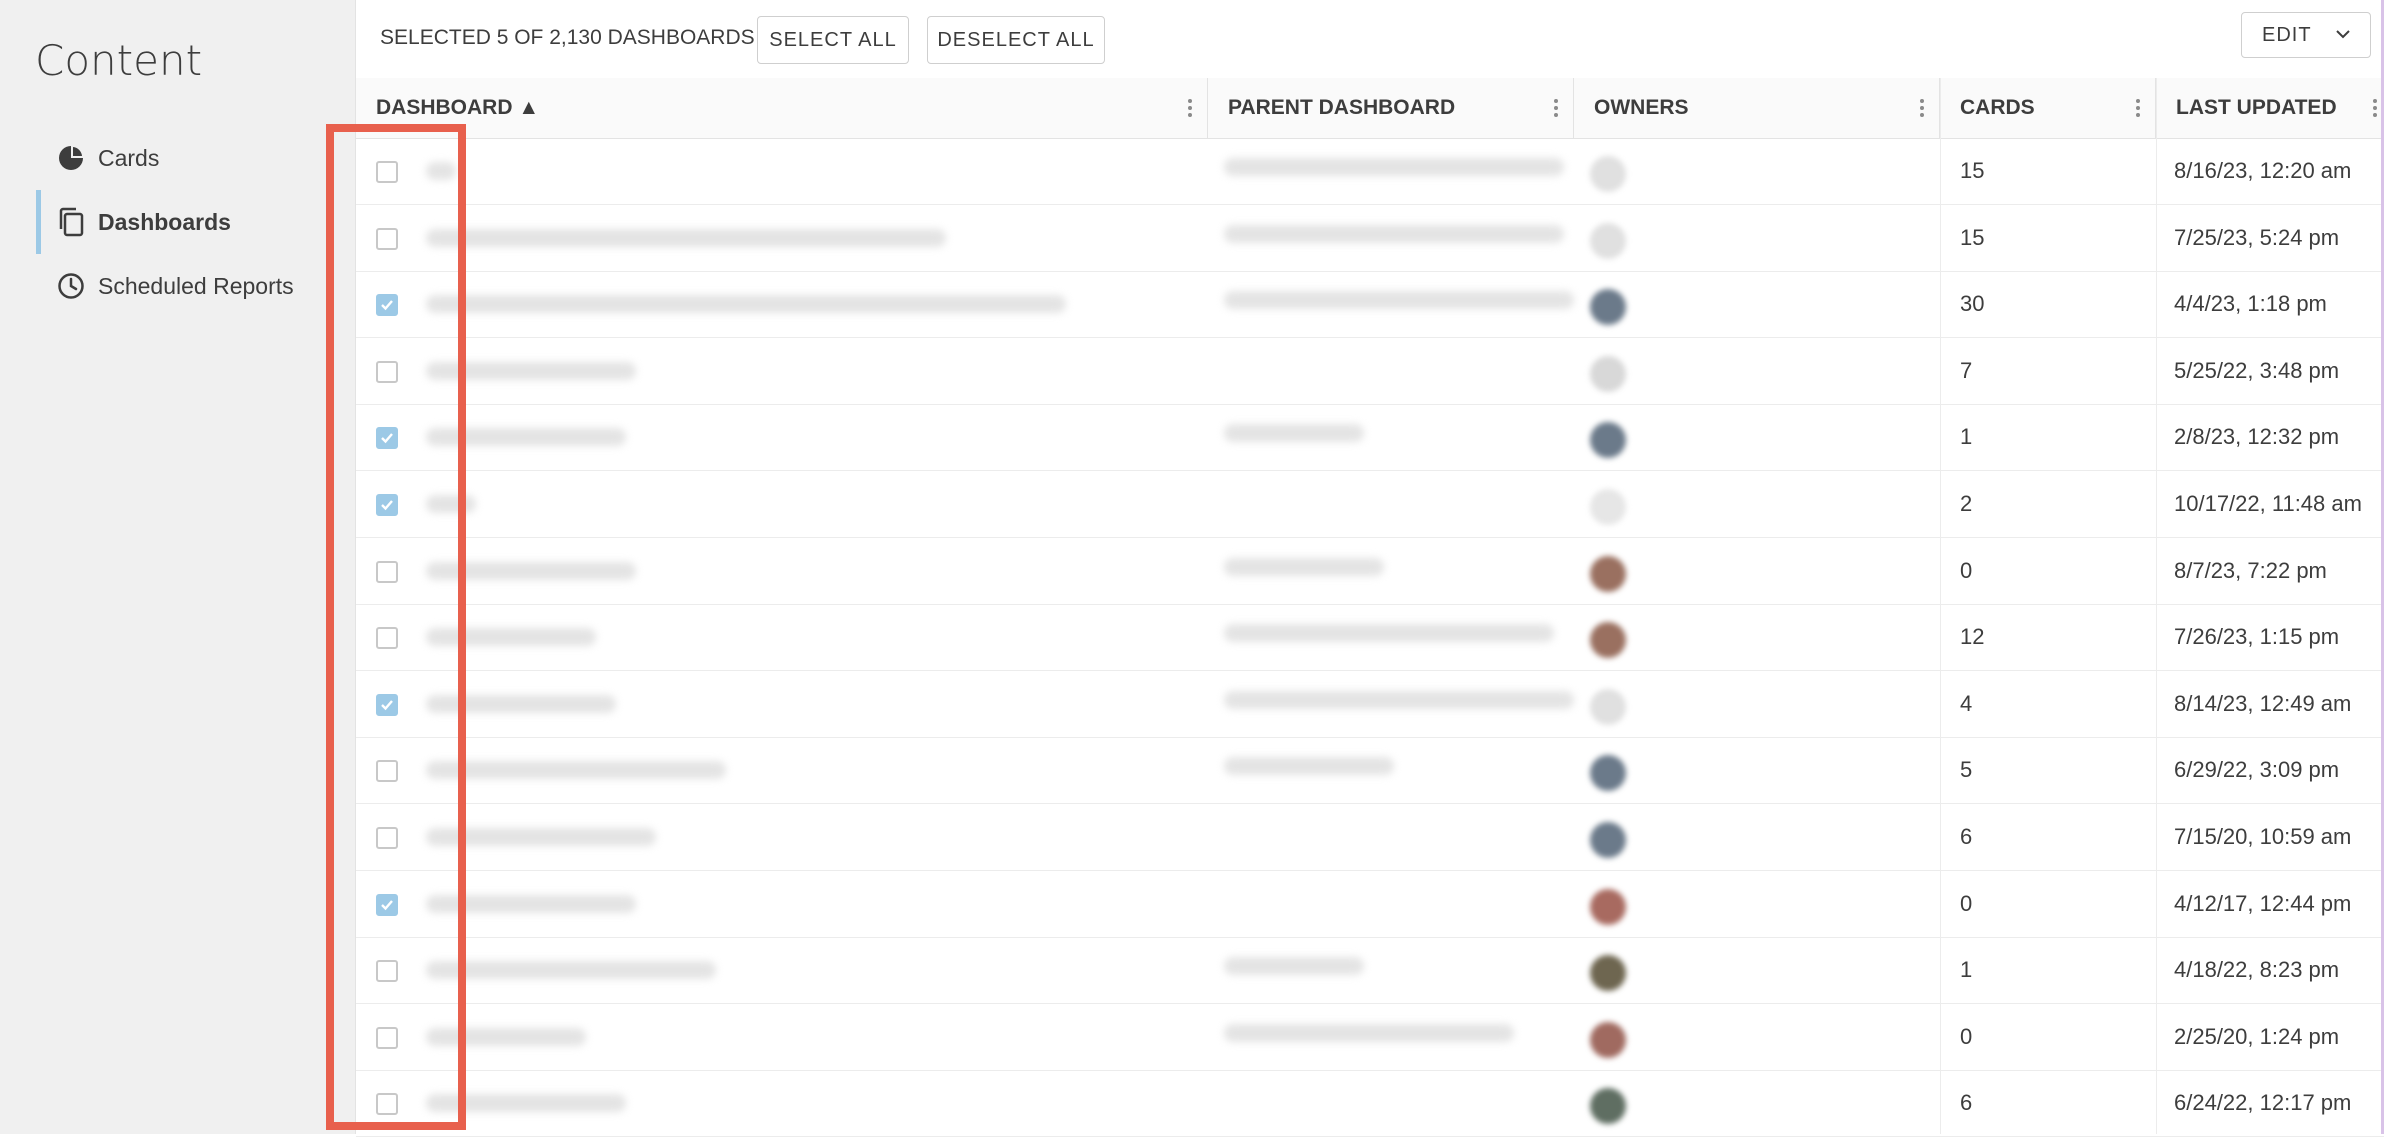  I want to click on sidebar-item-cards: Cards, so click(186, 158).